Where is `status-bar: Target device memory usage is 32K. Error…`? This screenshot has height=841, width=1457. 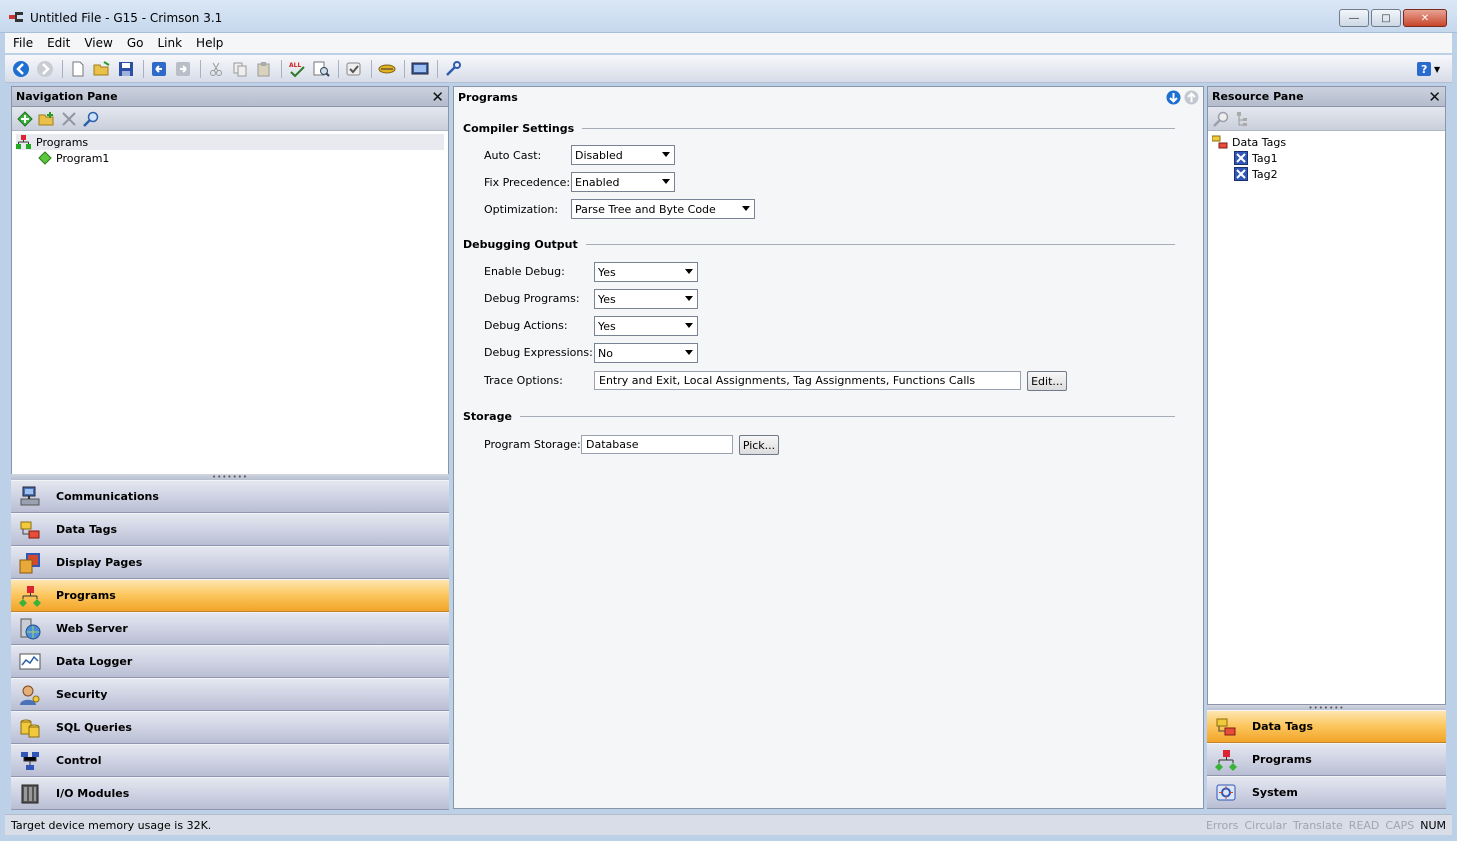 status-bar: Target device memory usage is 32K. Error… is located at coordinates (728, 824).